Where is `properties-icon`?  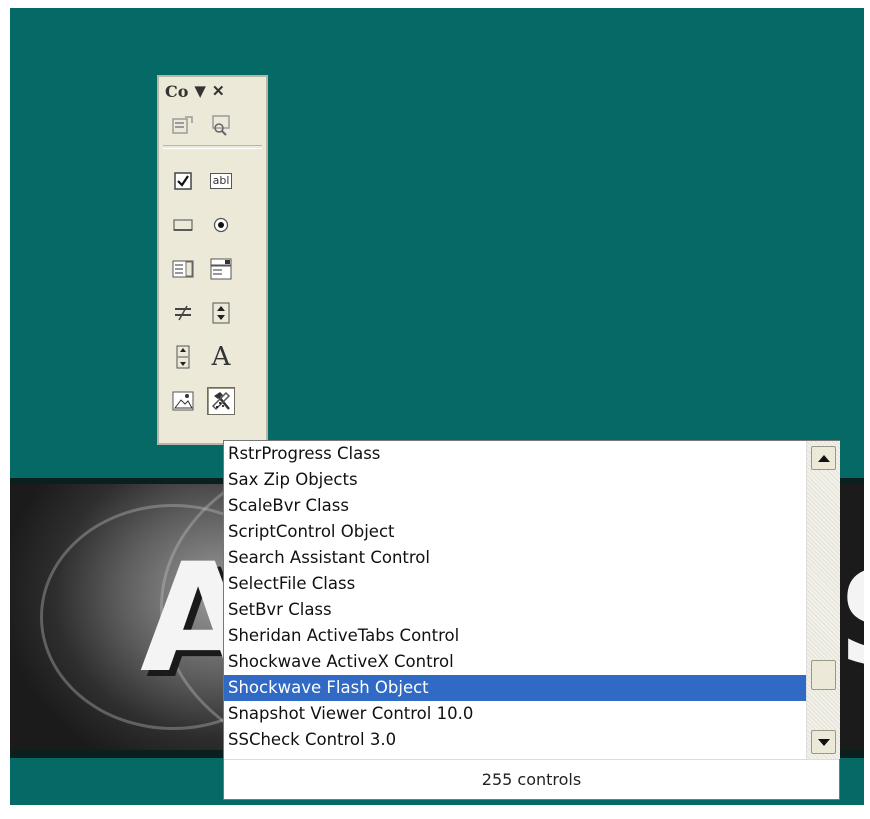
properties-icon is located at coordinates (183, 125).